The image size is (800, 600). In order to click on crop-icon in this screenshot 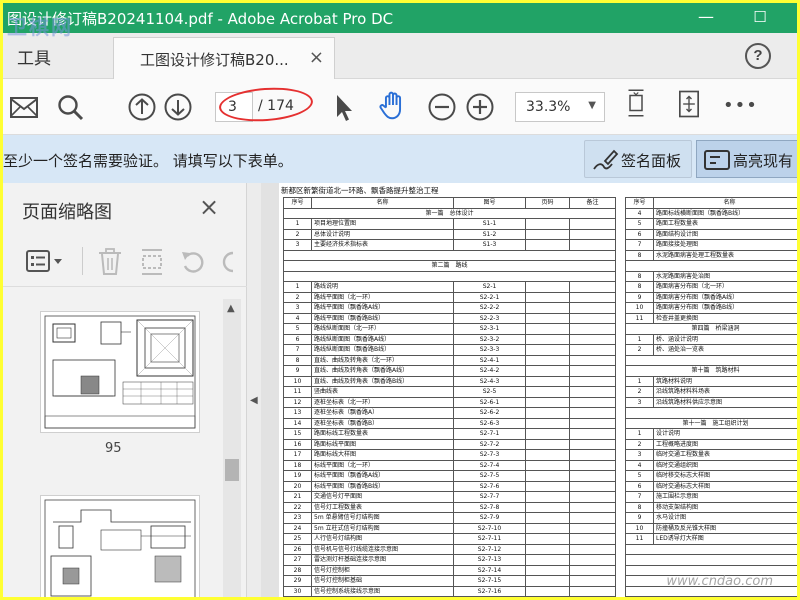, I will do `click(152, 262)`.